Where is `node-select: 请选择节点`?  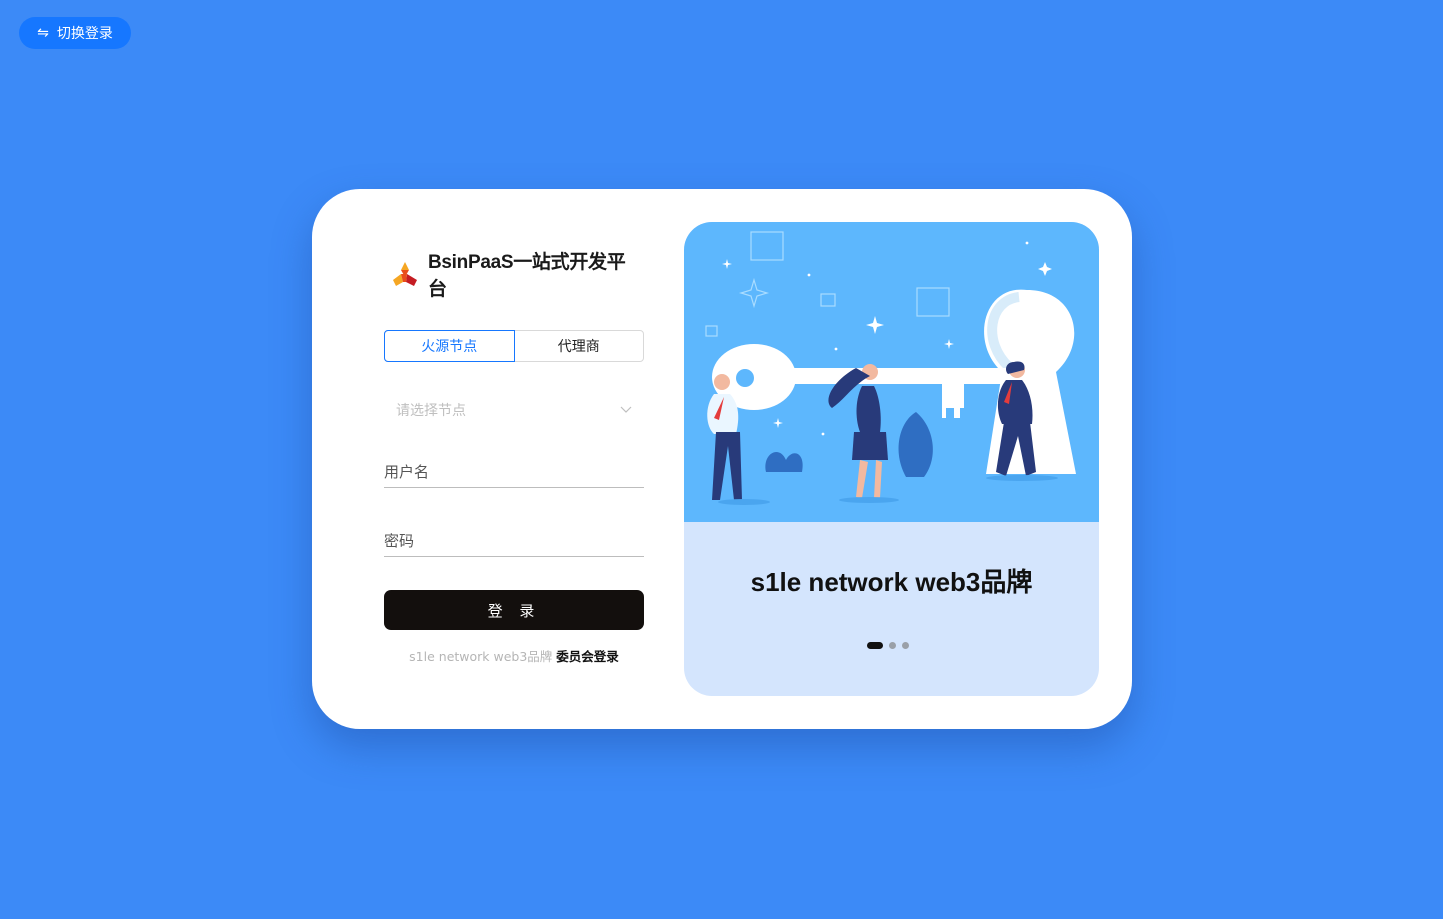
node-select: 请选择节点 is located at coordinates (514, 410).